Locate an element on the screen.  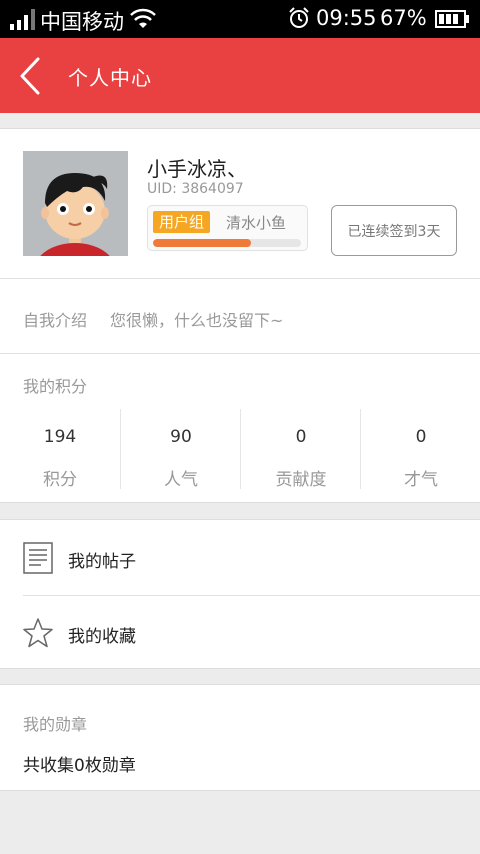
stat-contribution: 0 贡献度 is located at coordinates (300, 449).